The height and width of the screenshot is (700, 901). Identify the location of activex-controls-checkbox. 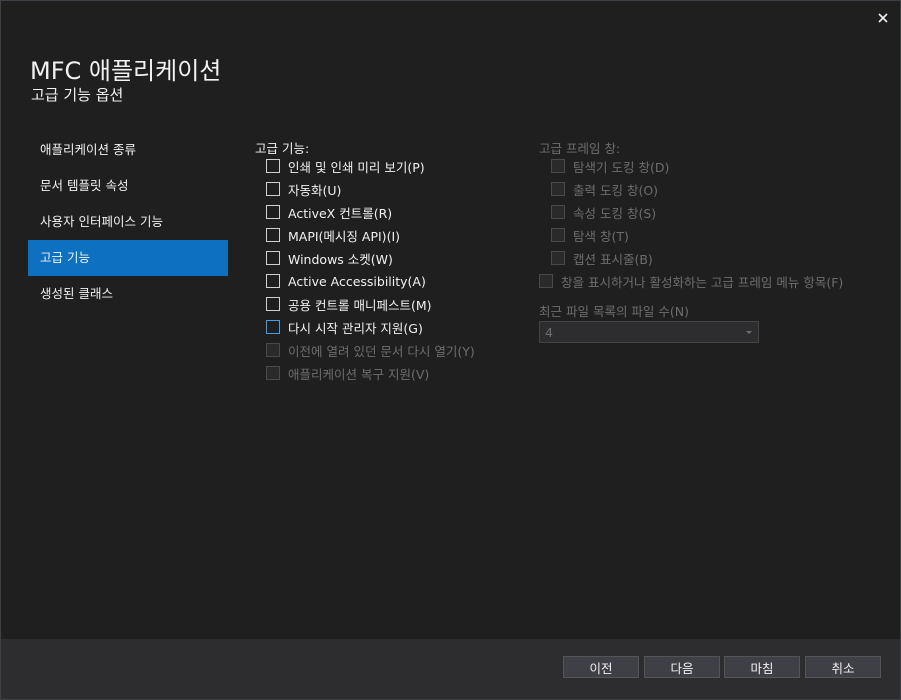
(273, 212).